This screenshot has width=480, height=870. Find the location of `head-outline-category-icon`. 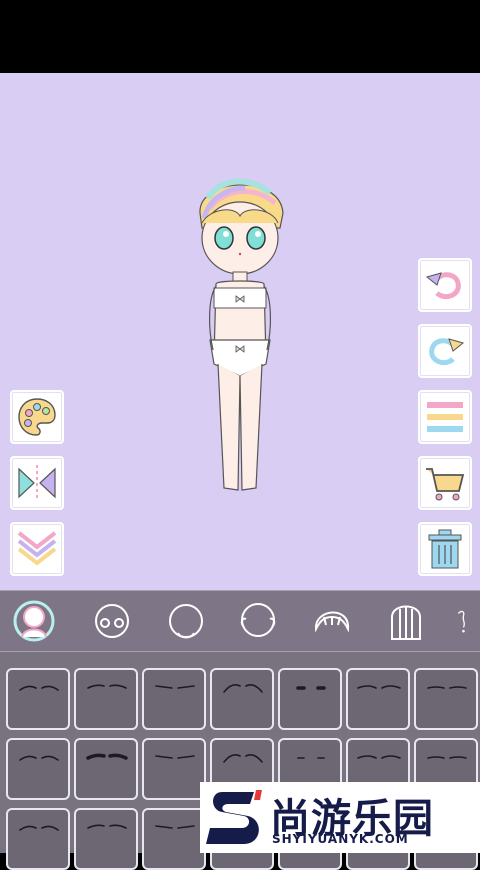

head-outline-category-icon is located at coordinates (258, 620).